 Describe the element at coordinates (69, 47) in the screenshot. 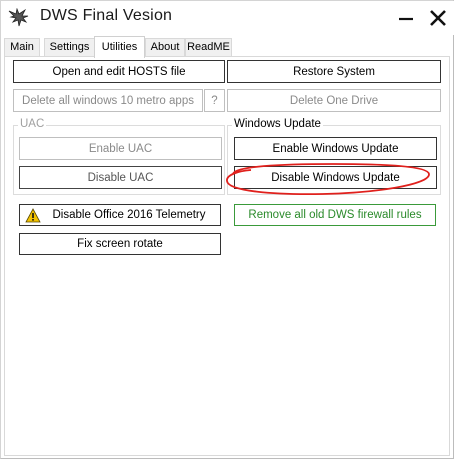

I see `tab-settings: Settings` at that location.